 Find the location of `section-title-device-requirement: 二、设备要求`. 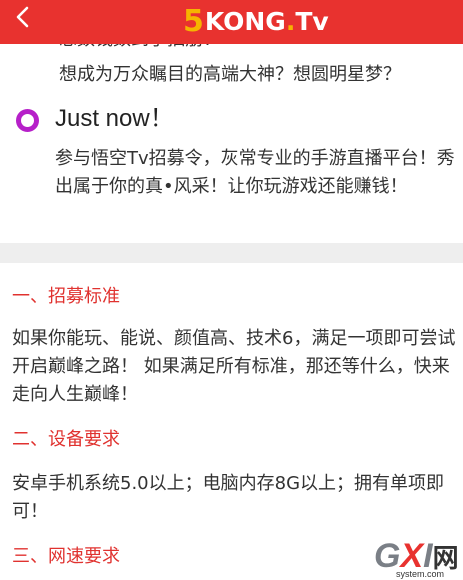

section-title-device-requirement: 二、设备要求 is located at coordinates (66, 439).